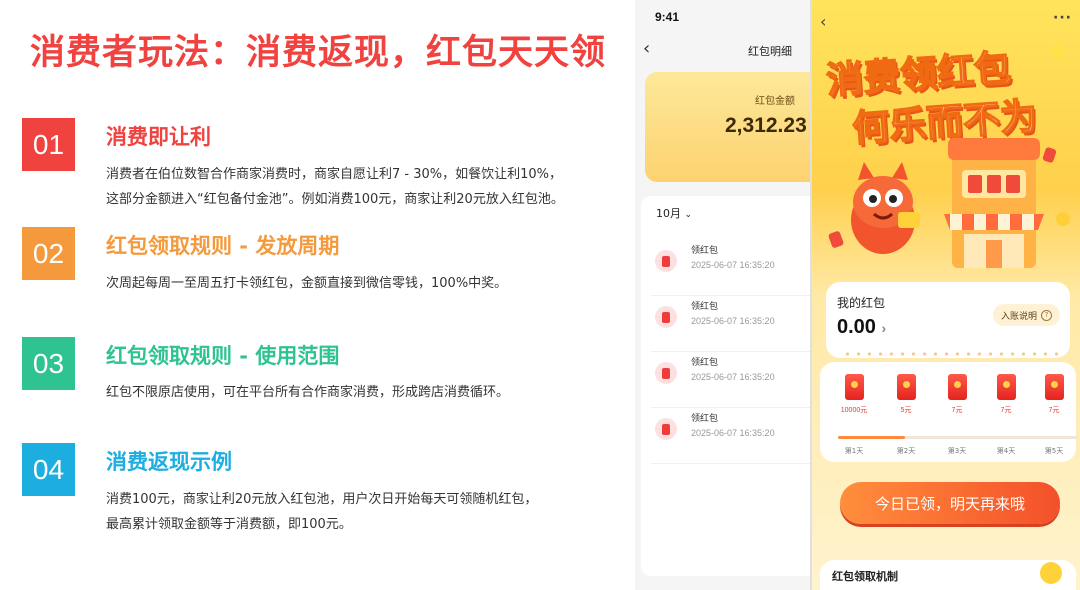  Describe the element at coordinates (906, 451) in the screenshot. I see `day-label: 第2天` at that location.